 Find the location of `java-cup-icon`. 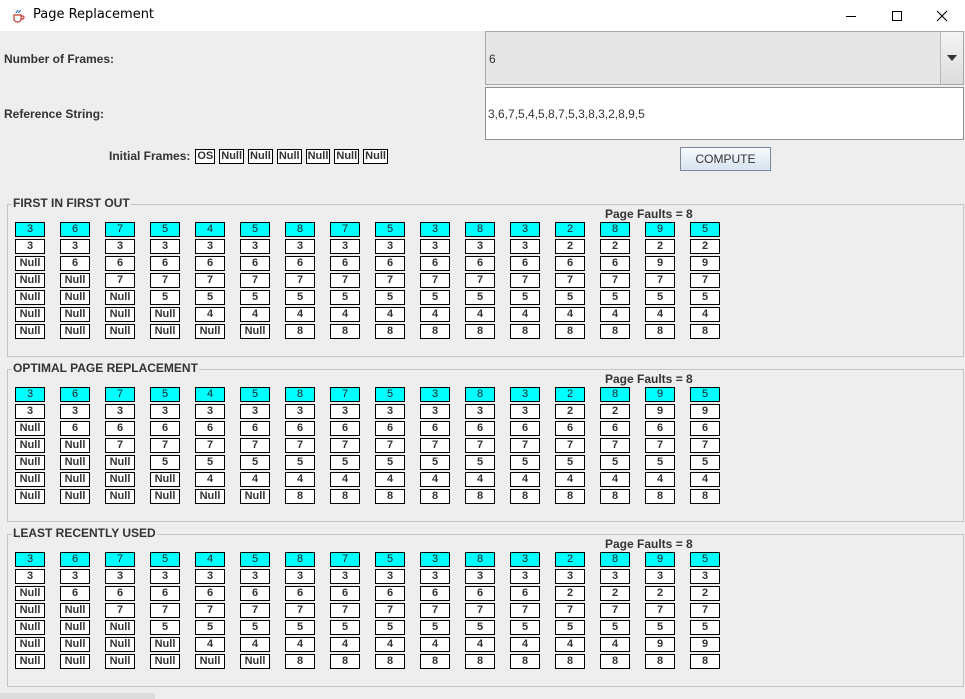

java-cup-icon is located at coordinates (18, 15).